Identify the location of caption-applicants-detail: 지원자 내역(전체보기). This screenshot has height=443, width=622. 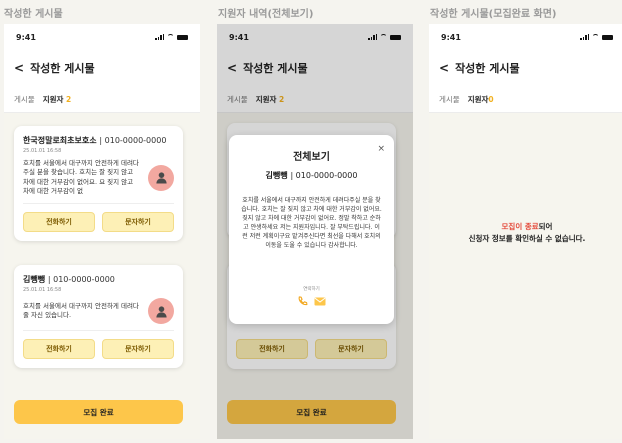
(266, 14).